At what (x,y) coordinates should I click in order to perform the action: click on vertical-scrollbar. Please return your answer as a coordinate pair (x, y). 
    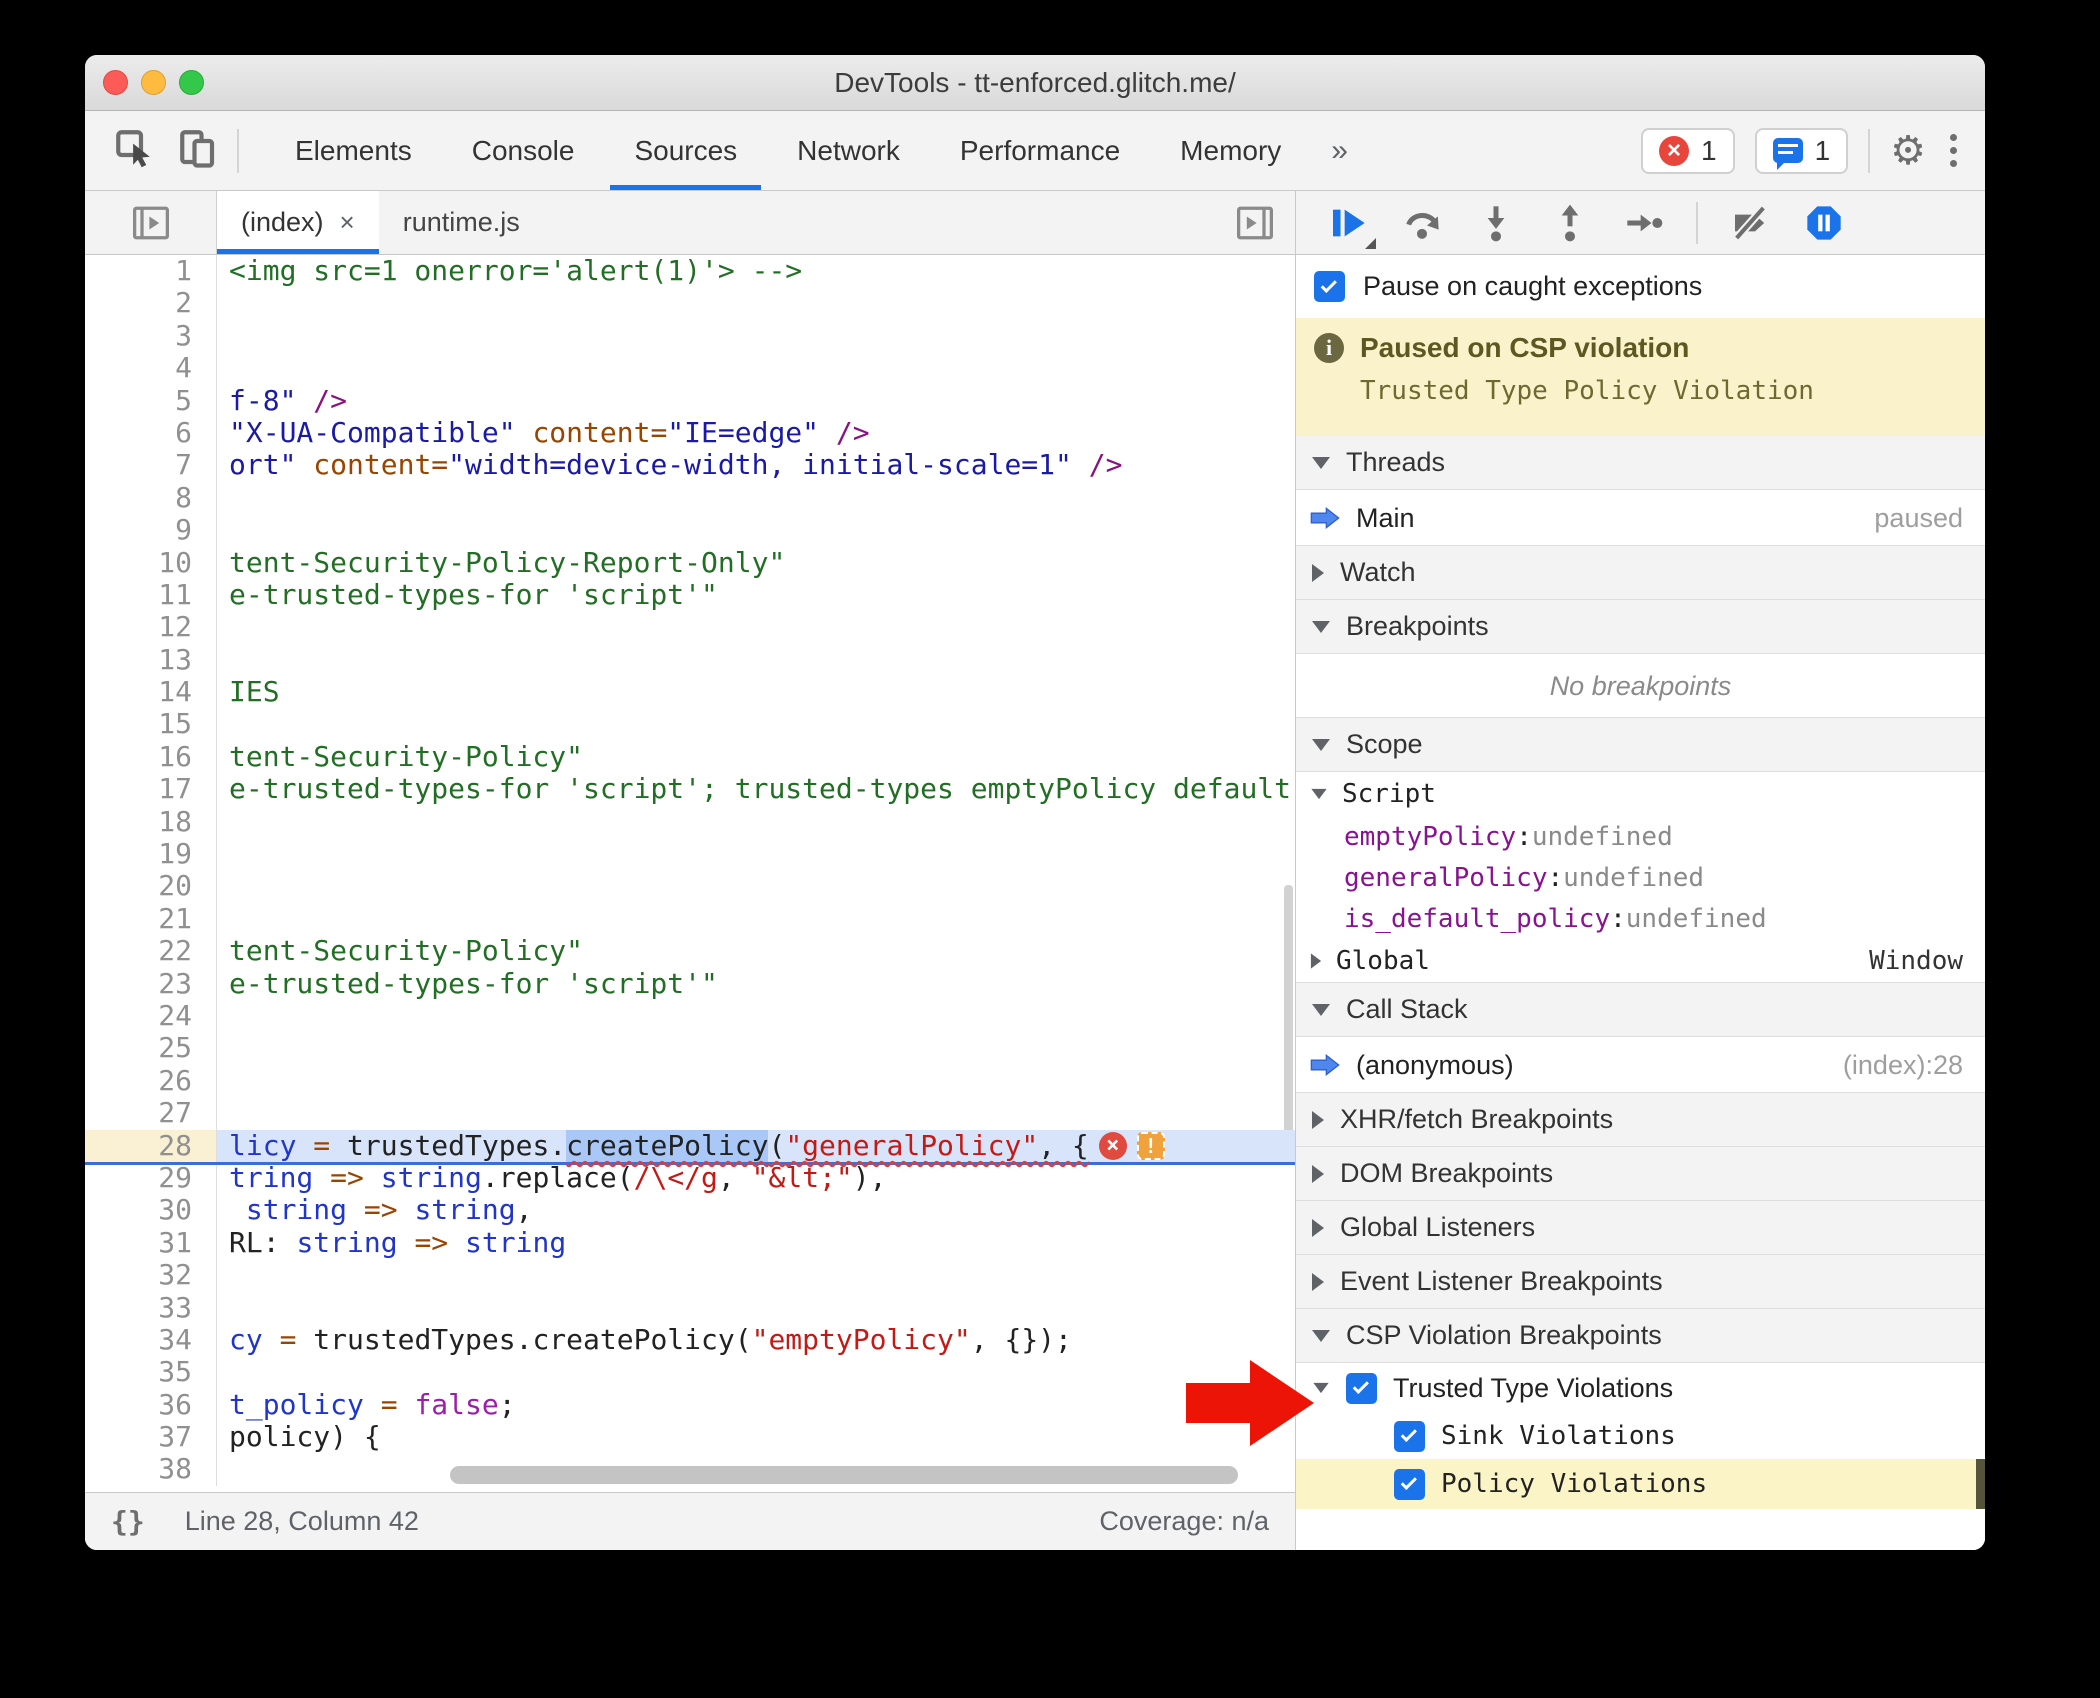
    Looking at the image, I should click on (1288, 1015).